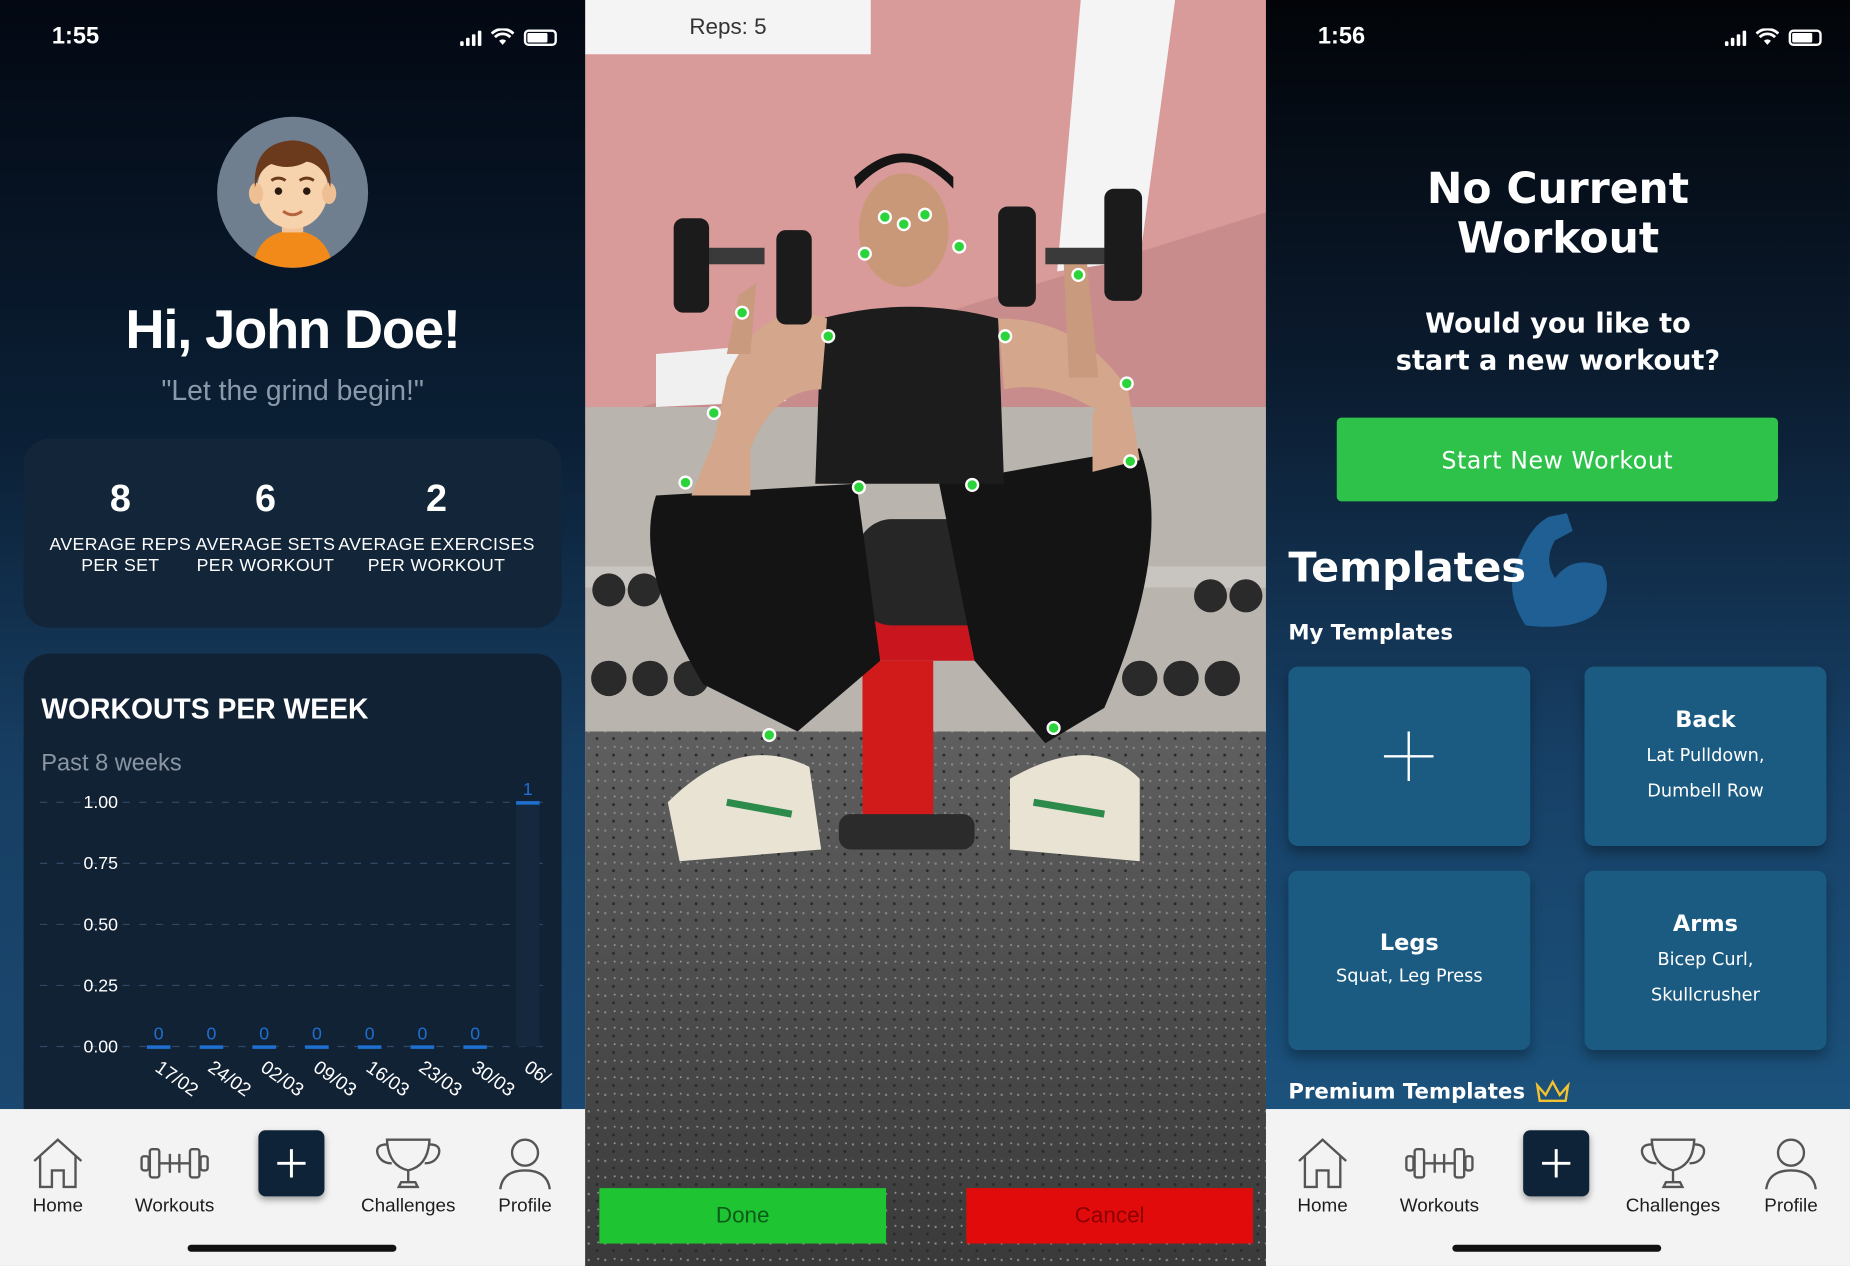 This screenshot has width=1850, height=1266. What do you see at coordinates (1407, 569) in the screenshot?
I see `templates-title: Templates` at bounding box center [1407, 569].